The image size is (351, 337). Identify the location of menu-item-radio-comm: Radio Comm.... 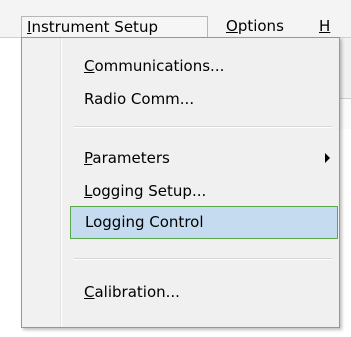
(201, 99).